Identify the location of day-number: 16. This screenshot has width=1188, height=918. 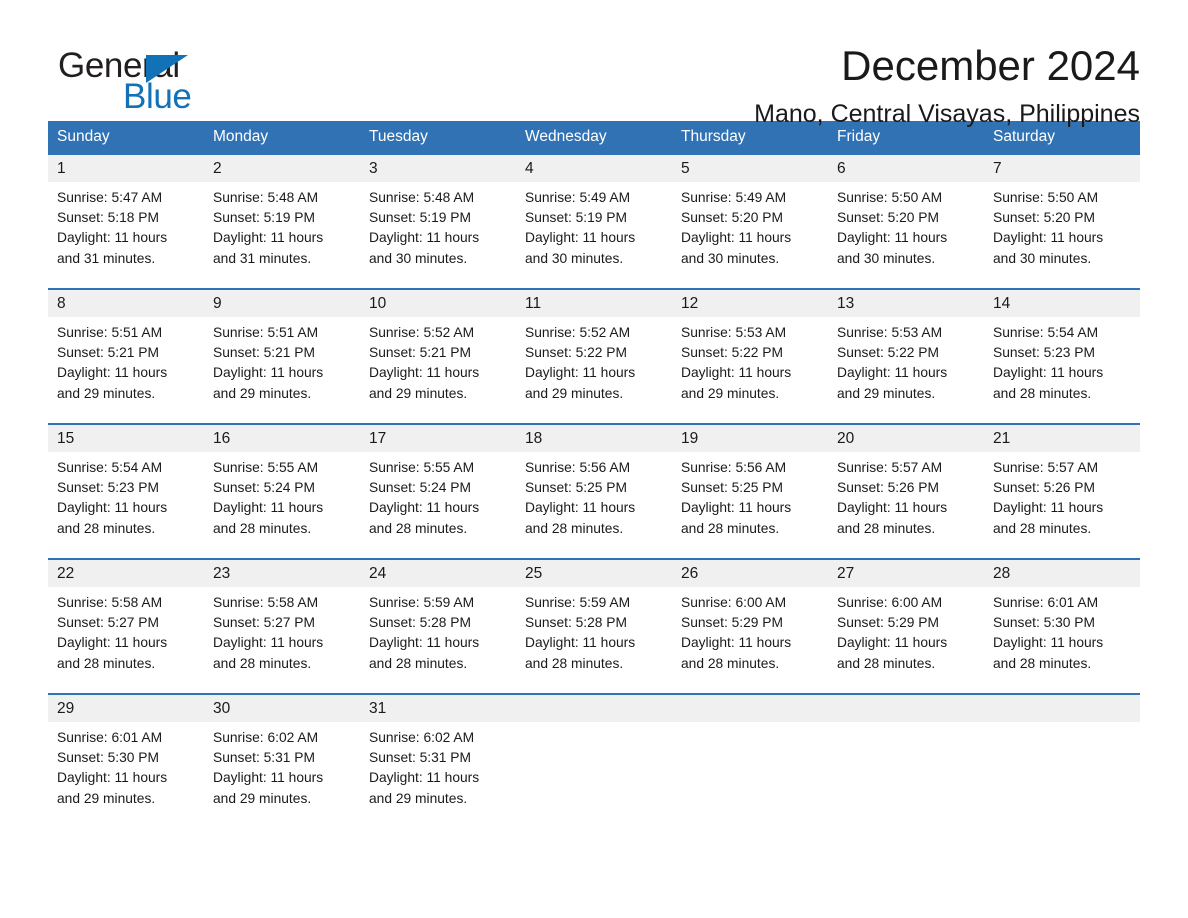
(282, 438).